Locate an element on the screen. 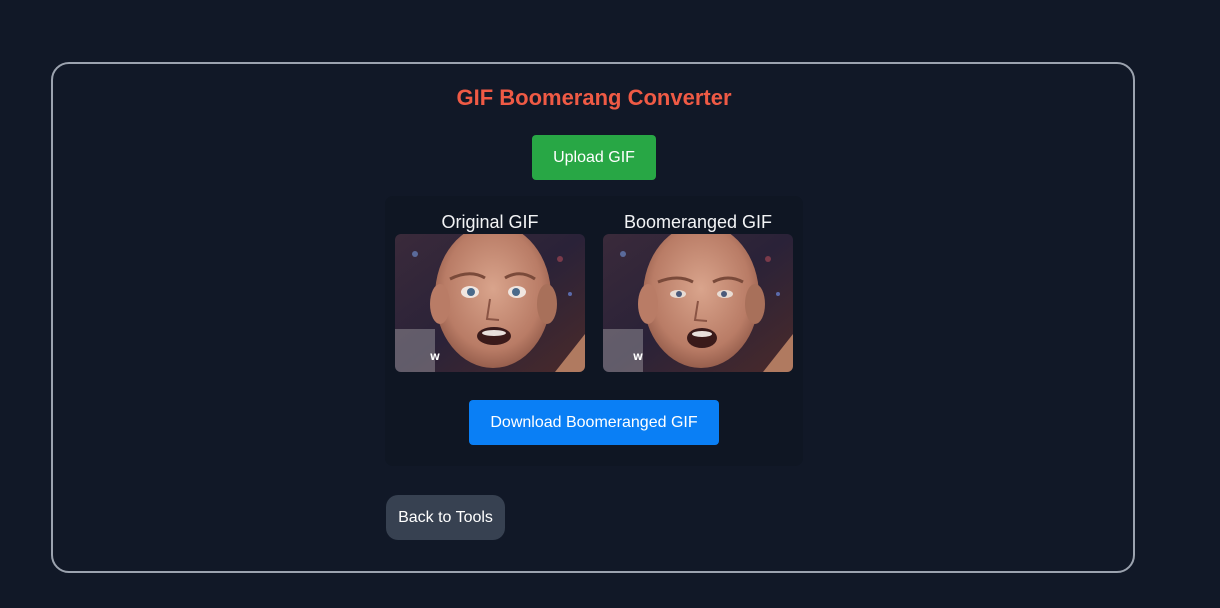 The height and width of the screenshot is (608, 1220). boomeranged-gif-image: W is located at coordinates (698, 303).